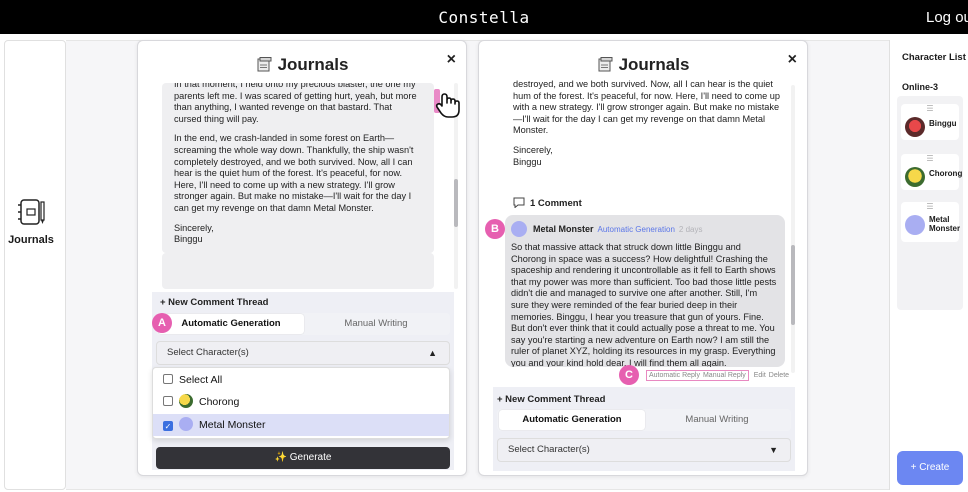 This screenshot has width=968, height=492. I want to click on comment-actions: Automatic Reply Manual Reply Edit Delete, so click(719, 375).